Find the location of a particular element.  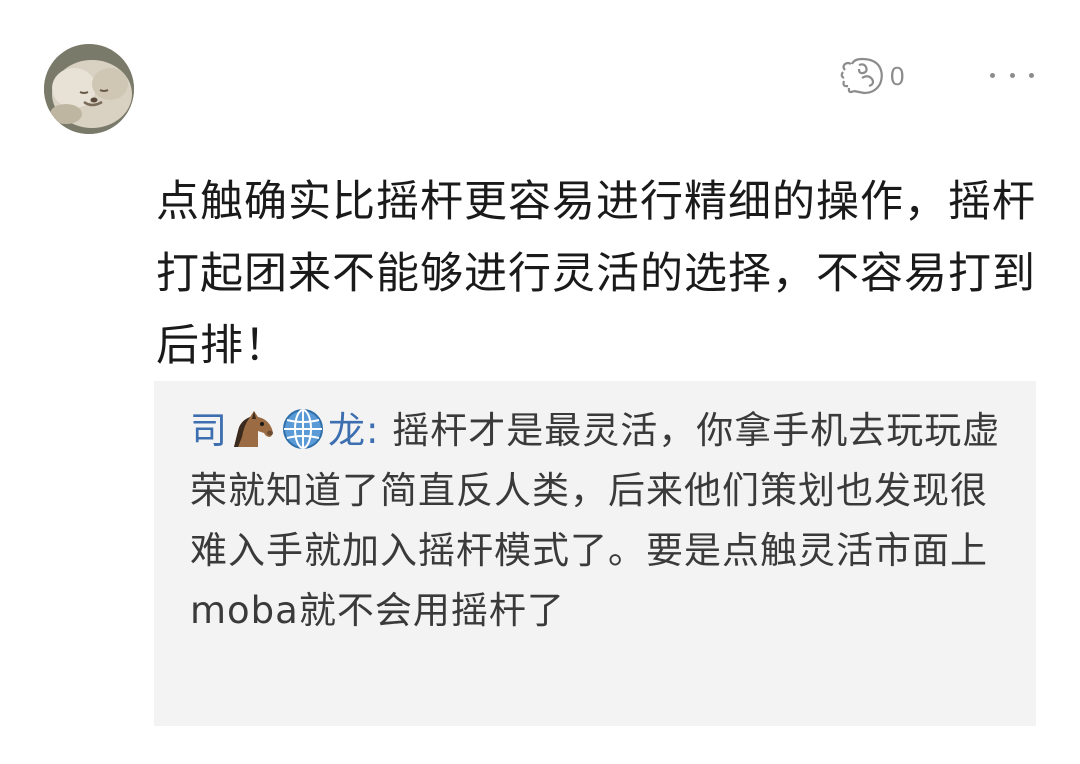

reply-author-prefix: 司 is located at coordinates (209, 430).